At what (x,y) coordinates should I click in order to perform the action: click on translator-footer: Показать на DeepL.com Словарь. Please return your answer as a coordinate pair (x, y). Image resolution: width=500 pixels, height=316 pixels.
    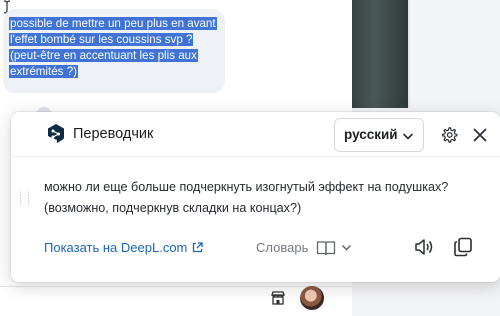
    Looking at the image, I should click on (255, 251).